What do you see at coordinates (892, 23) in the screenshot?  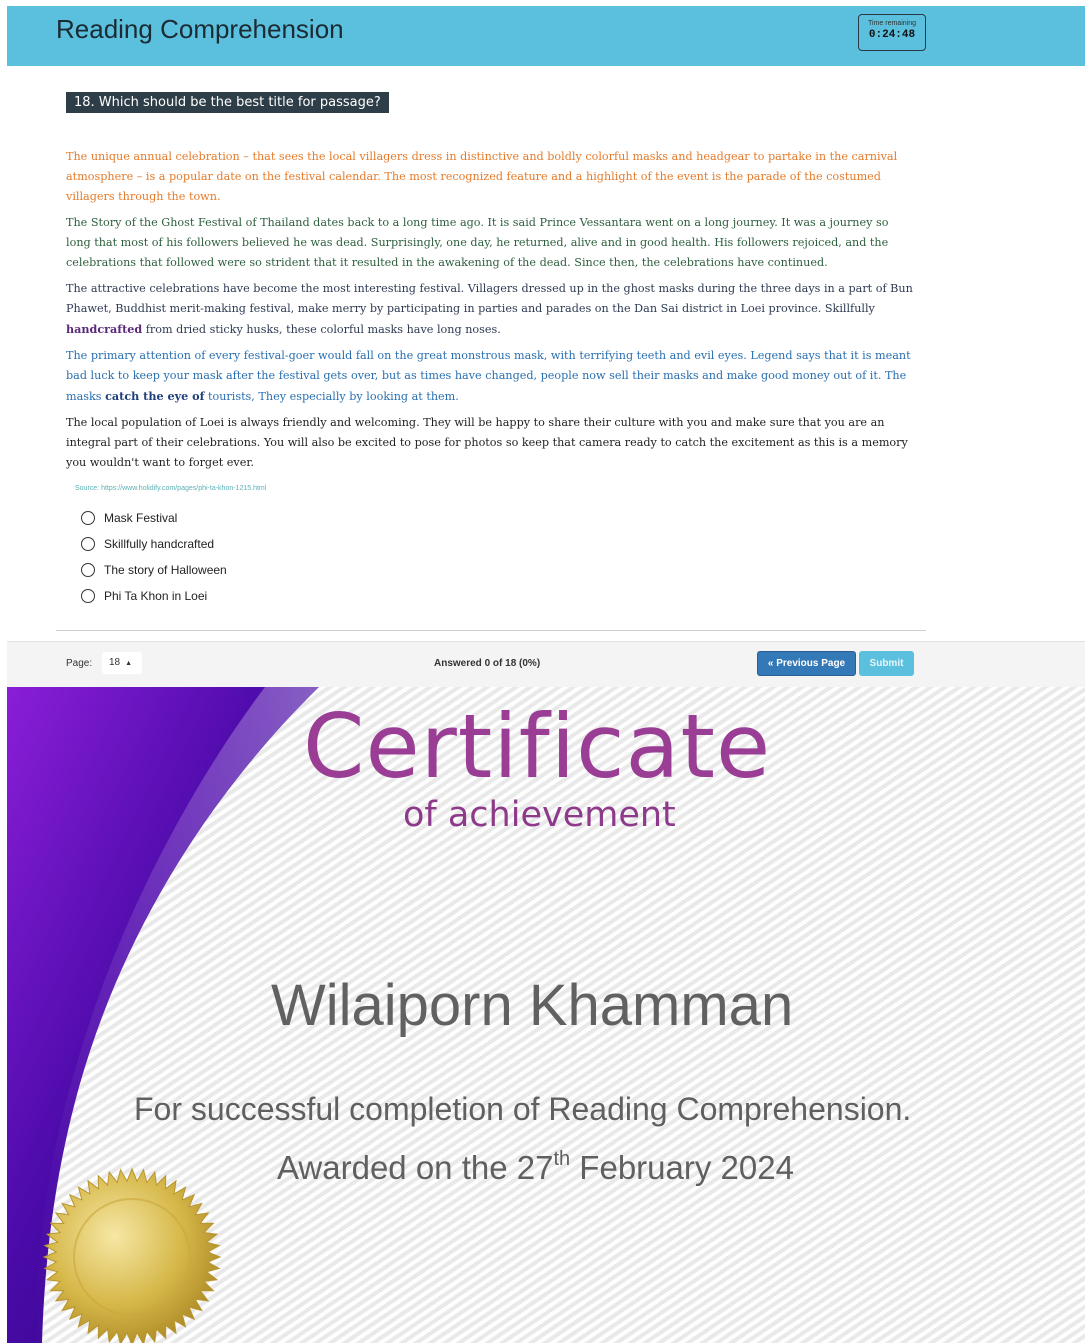 I see `timer-label: Time remaining` at bounding box center [892, 23].